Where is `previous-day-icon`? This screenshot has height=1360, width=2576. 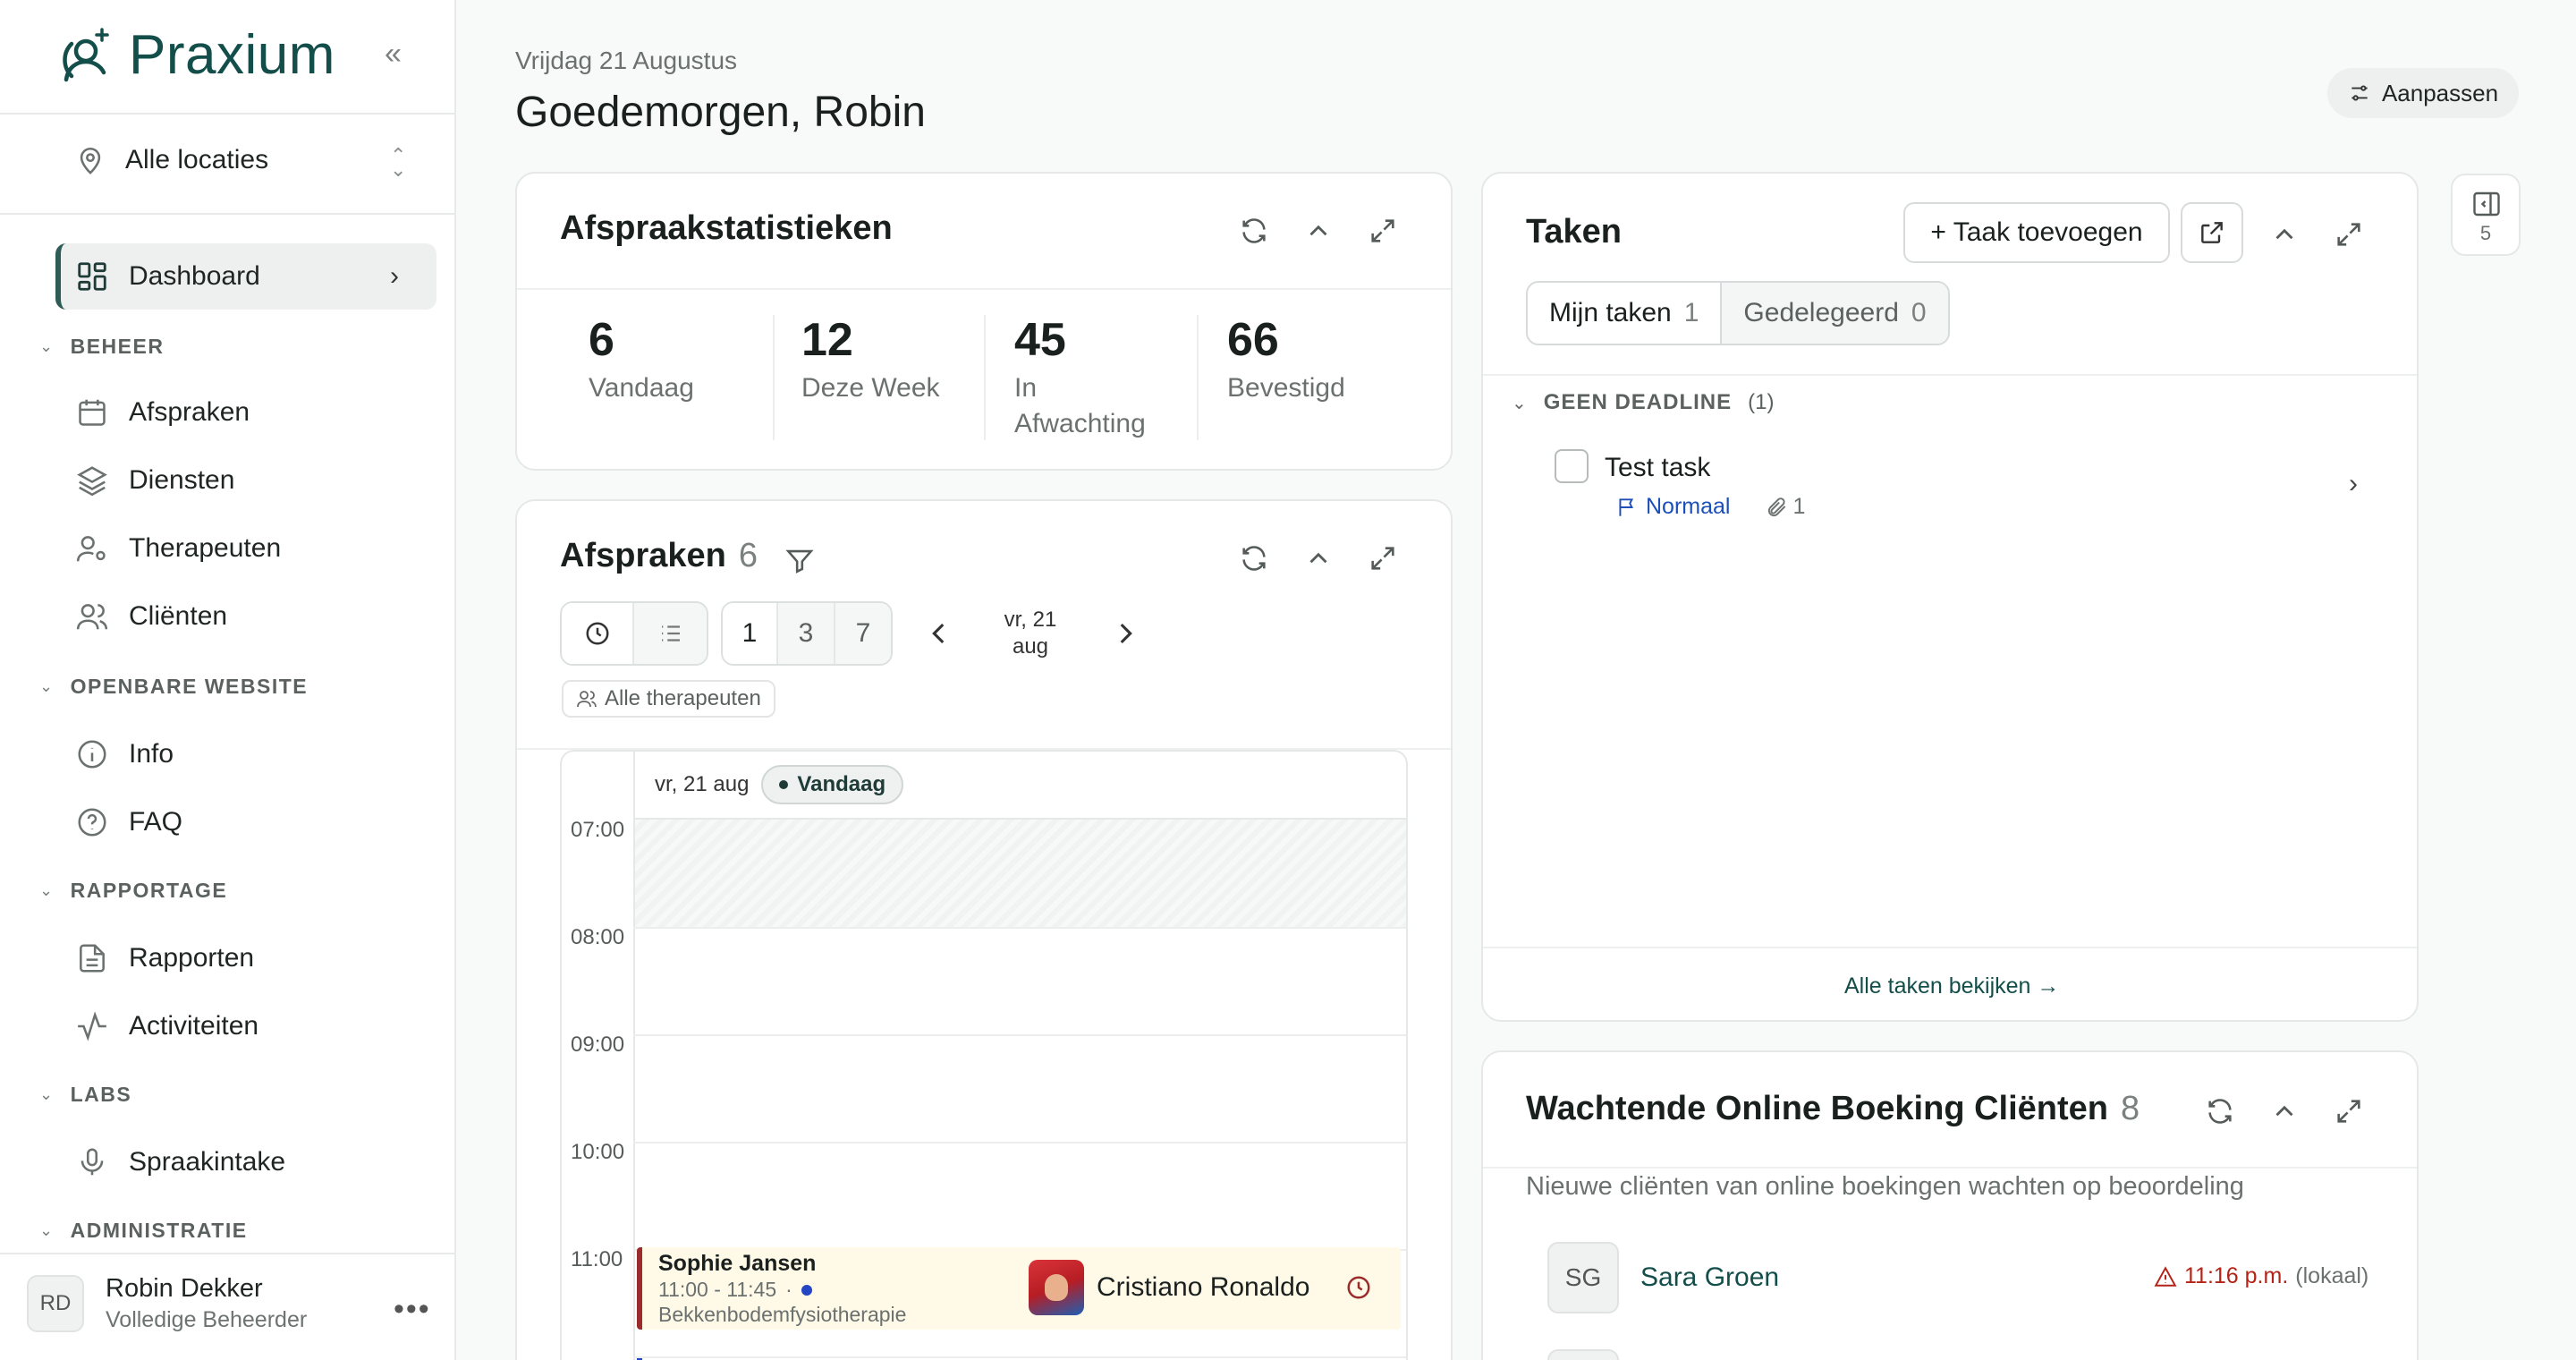 previous-day-icon is located at coordinates (939, 633).